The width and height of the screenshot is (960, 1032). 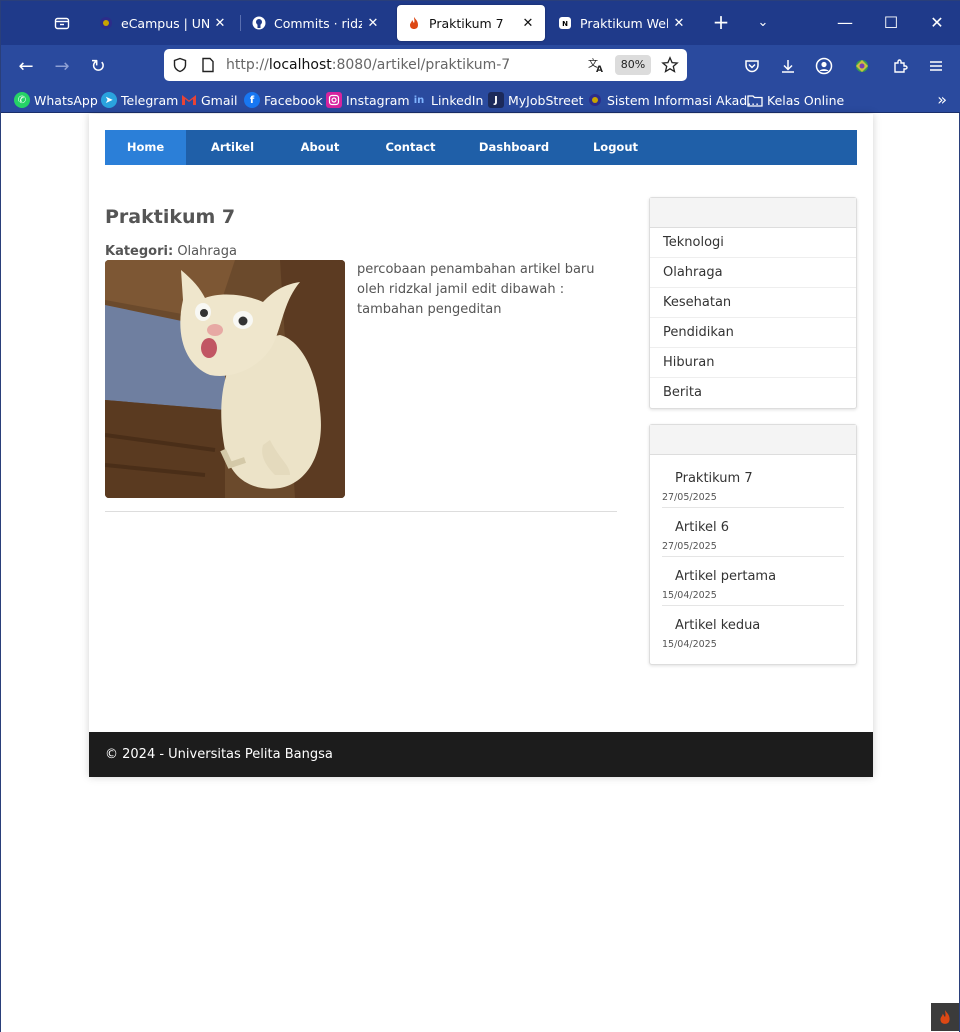 I want to click on bookmark-kelas-online: Kelas Online, so click(x=795, y=100).